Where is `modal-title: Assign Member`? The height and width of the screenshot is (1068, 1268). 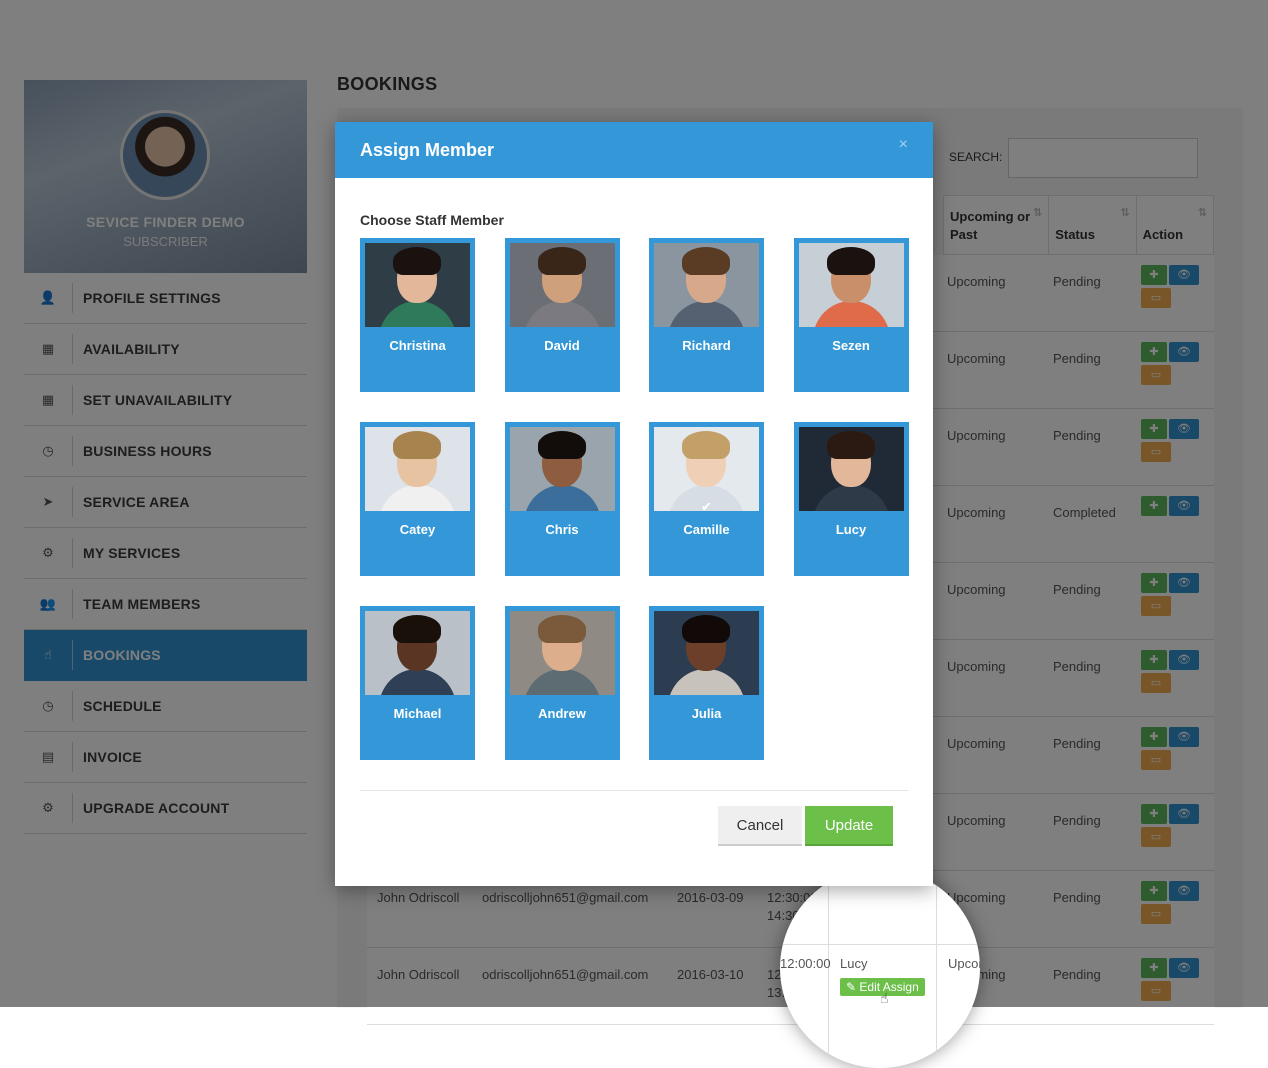
modal-title: Assign Member is located at coordinates (427, 149).